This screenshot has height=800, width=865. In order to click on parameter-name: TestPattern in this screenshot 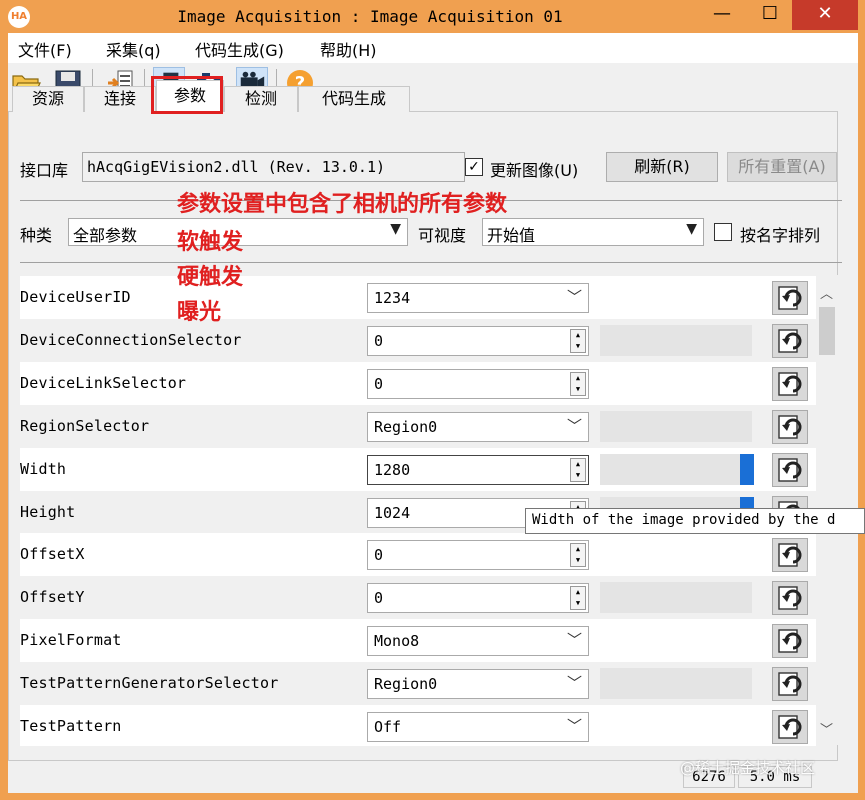, I will do `click(71, 726)`.